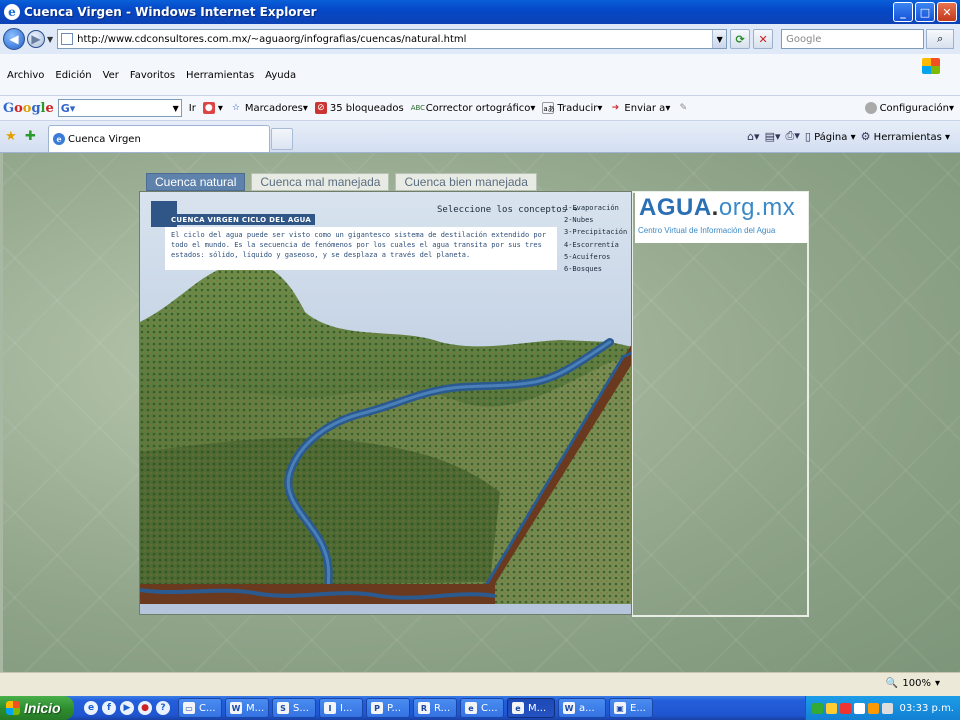  I want to click on google-search-input: G▾ ▼, so click(119, 108).